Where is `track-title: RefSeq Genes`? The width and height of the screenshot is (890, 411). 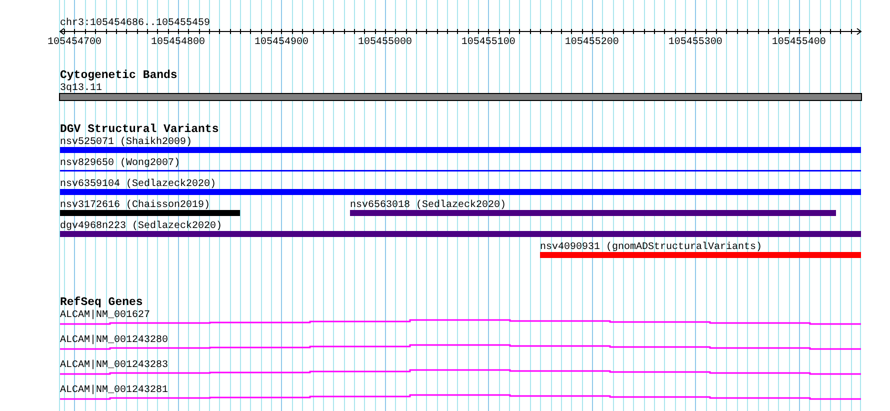
track-title: RefSeq Genes is located at coordinates (101, 302).